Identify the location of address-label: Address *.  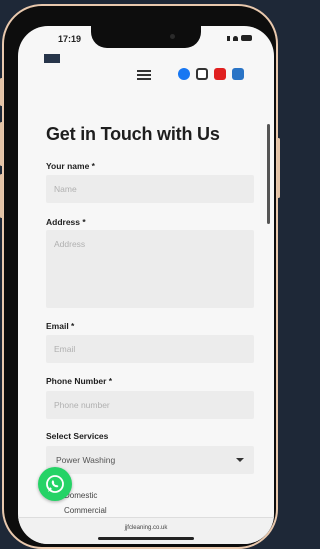
(66, 222).